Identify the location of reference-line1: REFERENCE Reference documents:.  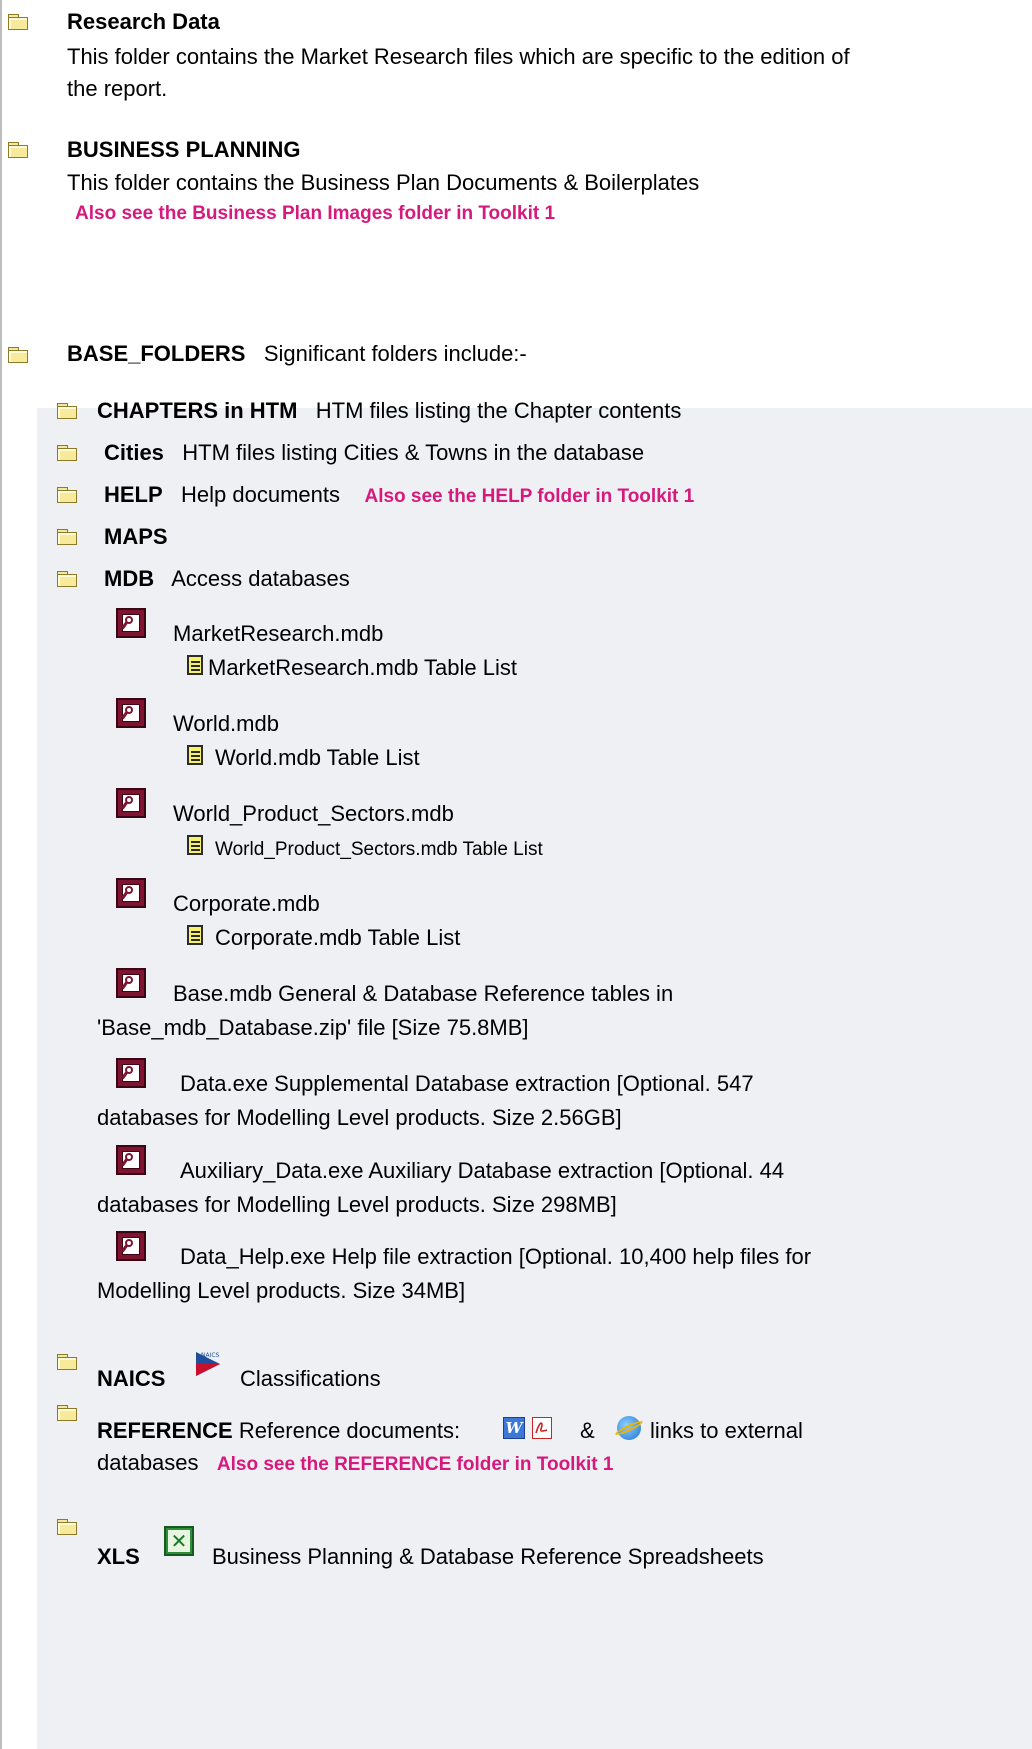
(278, 1431).